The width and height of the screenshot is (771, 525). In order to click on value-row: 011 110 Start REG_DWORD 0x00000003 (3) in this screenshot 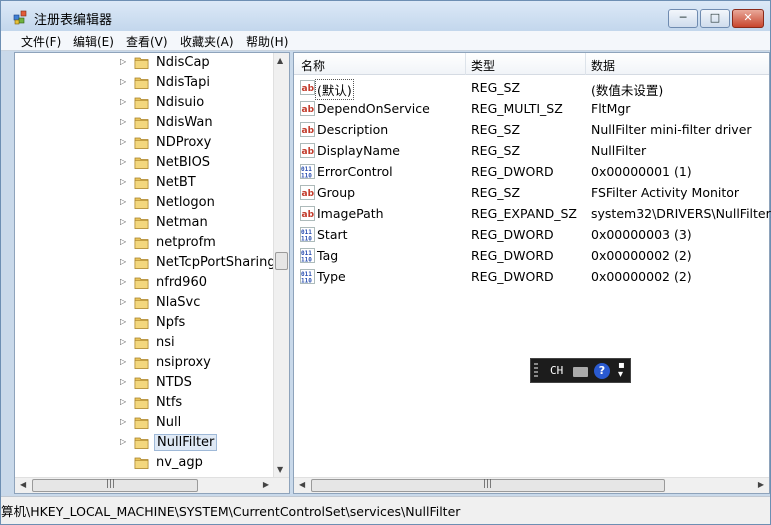, I will do `click(531, 234)`.